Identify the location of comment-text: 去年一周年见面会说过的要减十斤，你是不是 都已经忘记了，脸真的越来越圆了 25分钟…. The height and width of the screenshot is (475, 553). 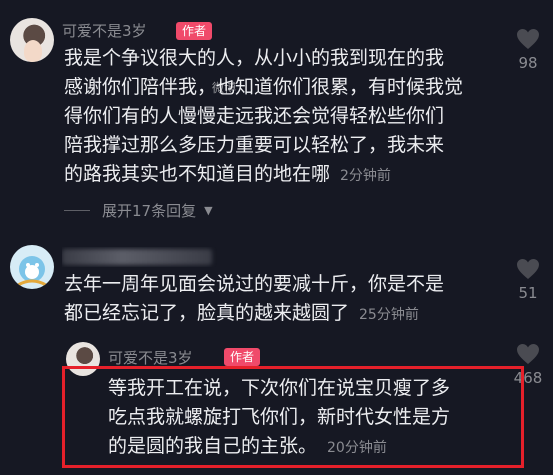
(254, 298).